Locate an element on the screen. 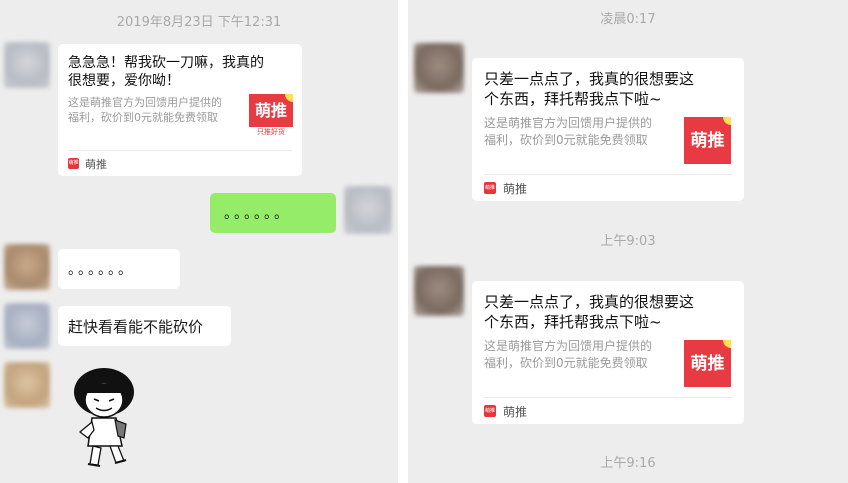  thumbnail-slogan: 只推好货 is located at coordinates (271, 132).